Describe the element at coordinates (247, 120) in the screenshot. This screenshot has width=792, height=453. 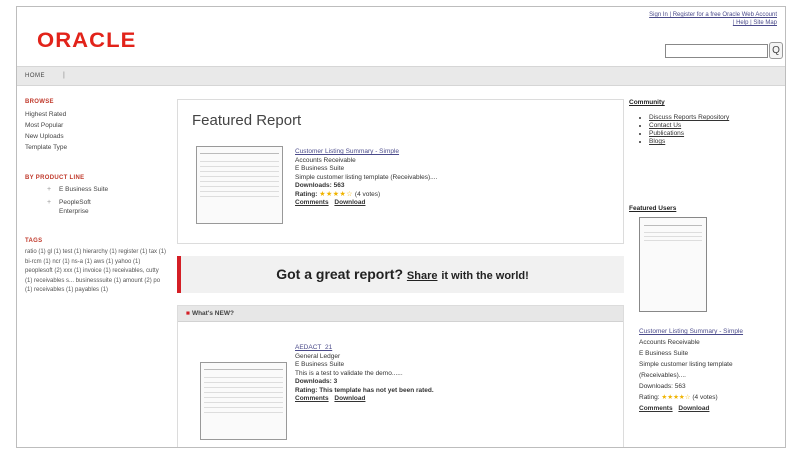
I see `featured-report-title: Featured Report` at that location.